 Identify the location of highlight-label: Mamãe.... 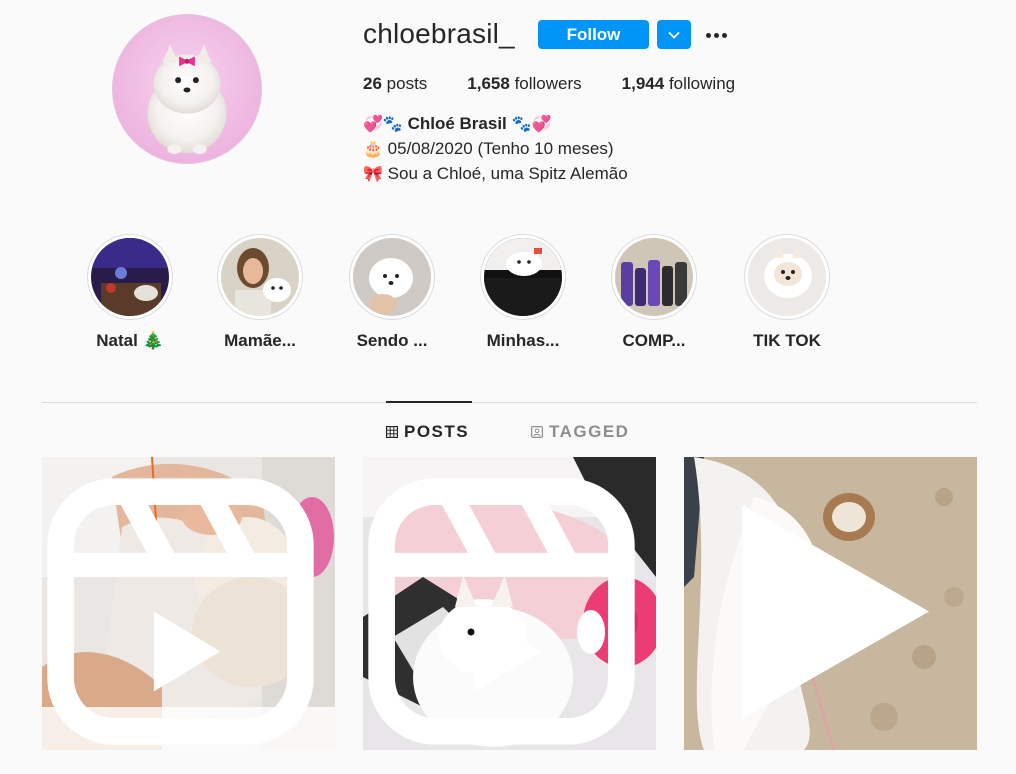
(260, 340).